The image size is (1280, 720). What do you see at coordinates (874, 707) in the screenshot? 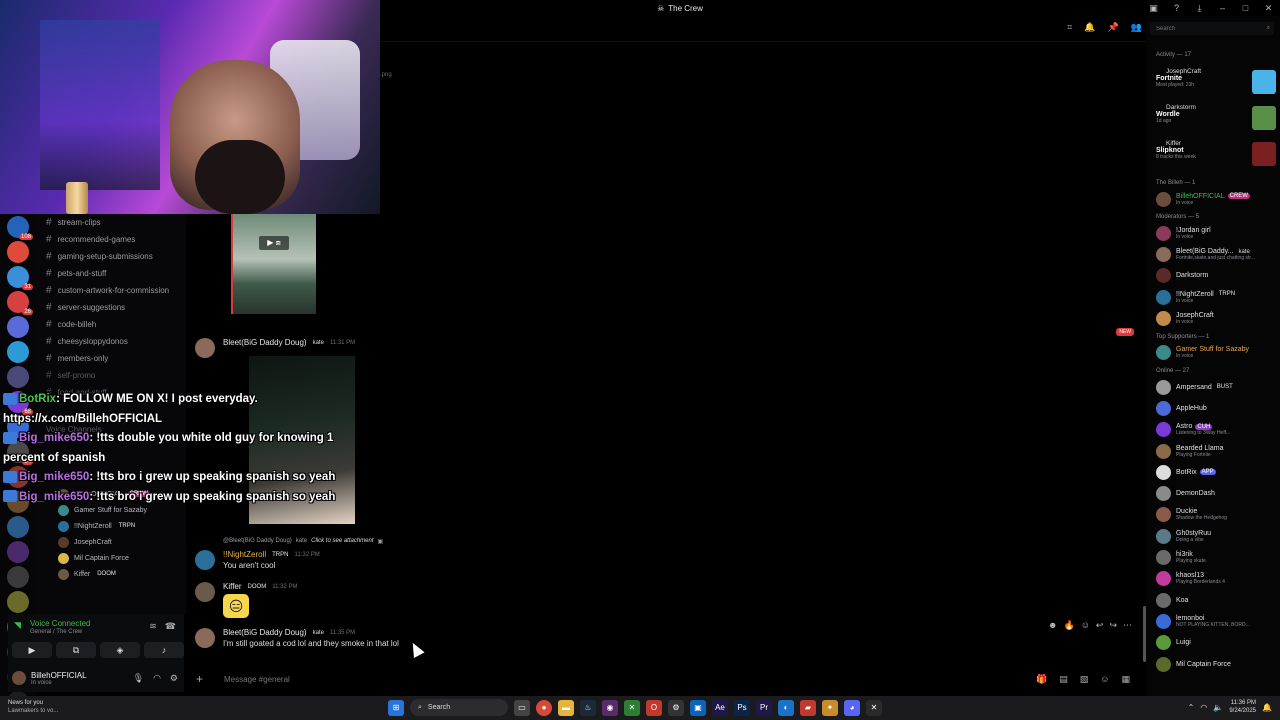
I see `app-icon: ✕` at bounding box center [874, 707].